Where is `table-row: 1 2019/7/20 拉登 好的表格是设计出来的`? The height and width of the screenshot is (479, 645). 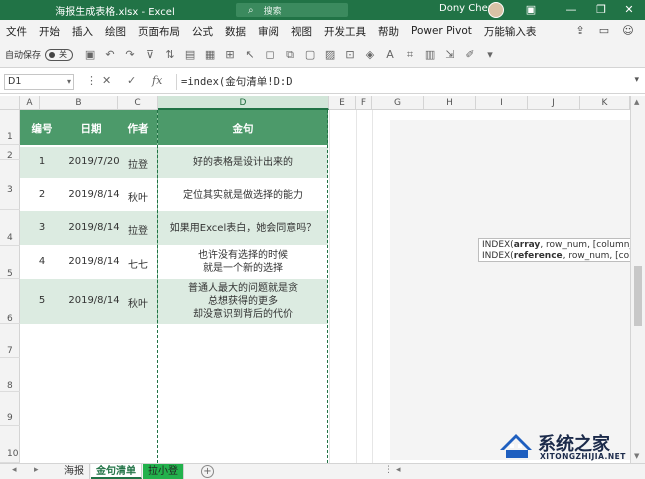 table-row: 1 2019/7/20 拉登 好的表格是设计出来的 is located at coordinates (174, 162).